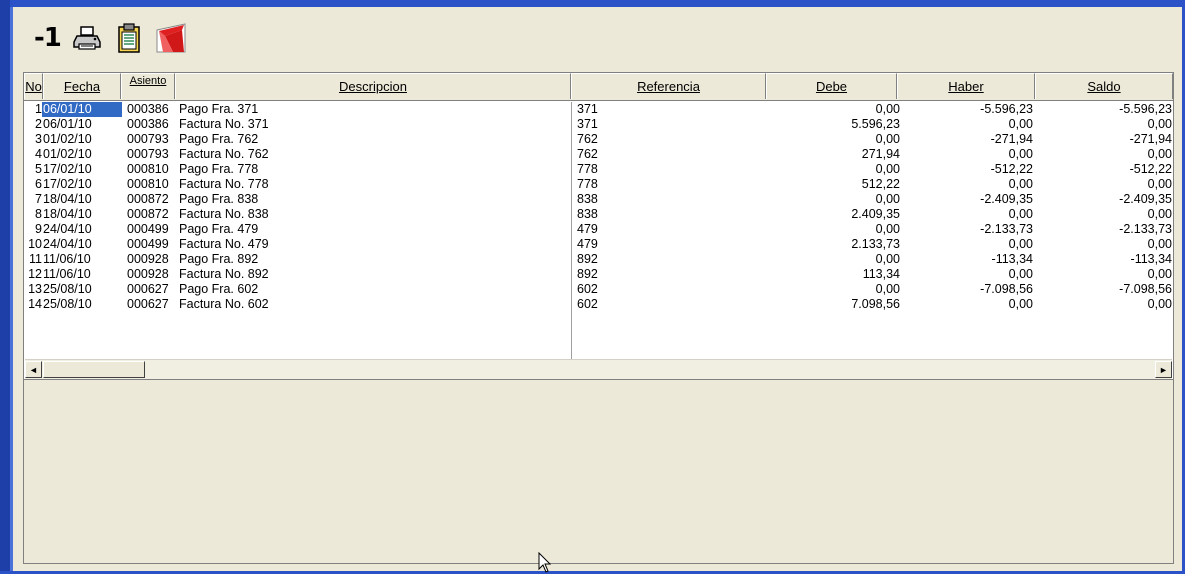 The image size is (1185, 574). What do you see at coordinates (148, 169) in the screenshot?
I see `cell-asiento: 000810` at bounding box center [148, 169].